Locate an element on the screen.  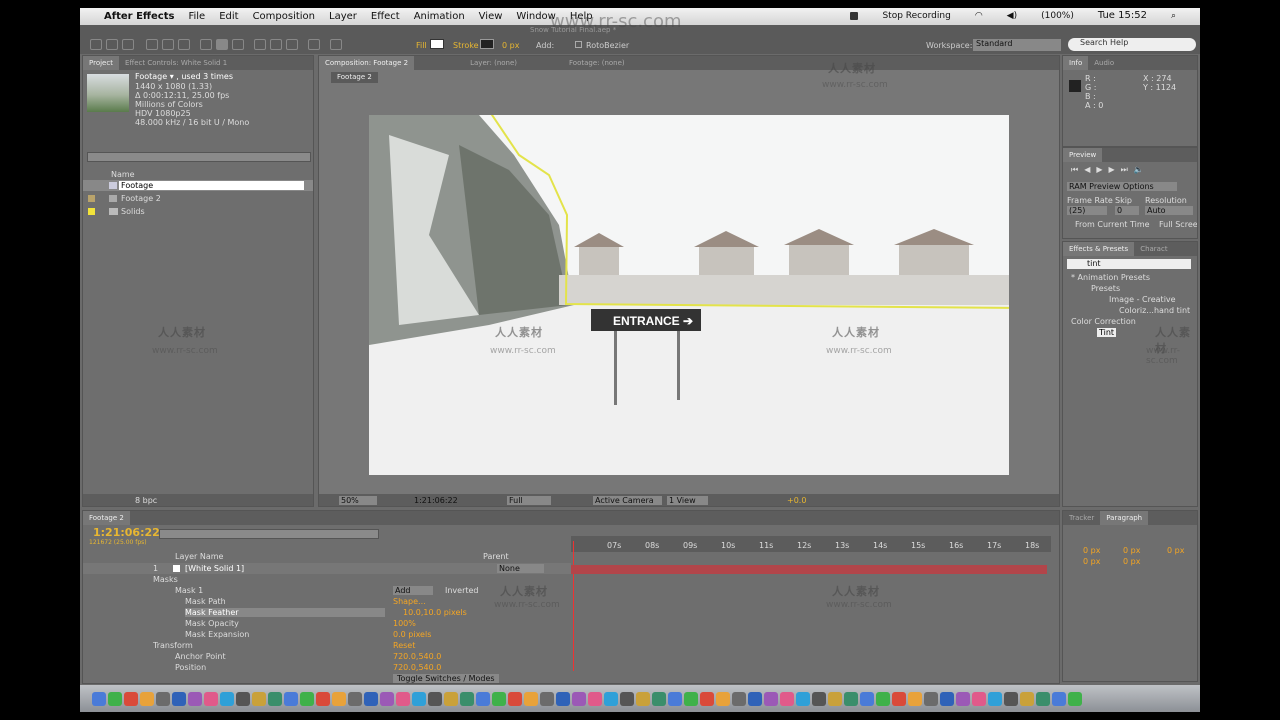
hand-tool-icon is located at coordinates (112, 44).